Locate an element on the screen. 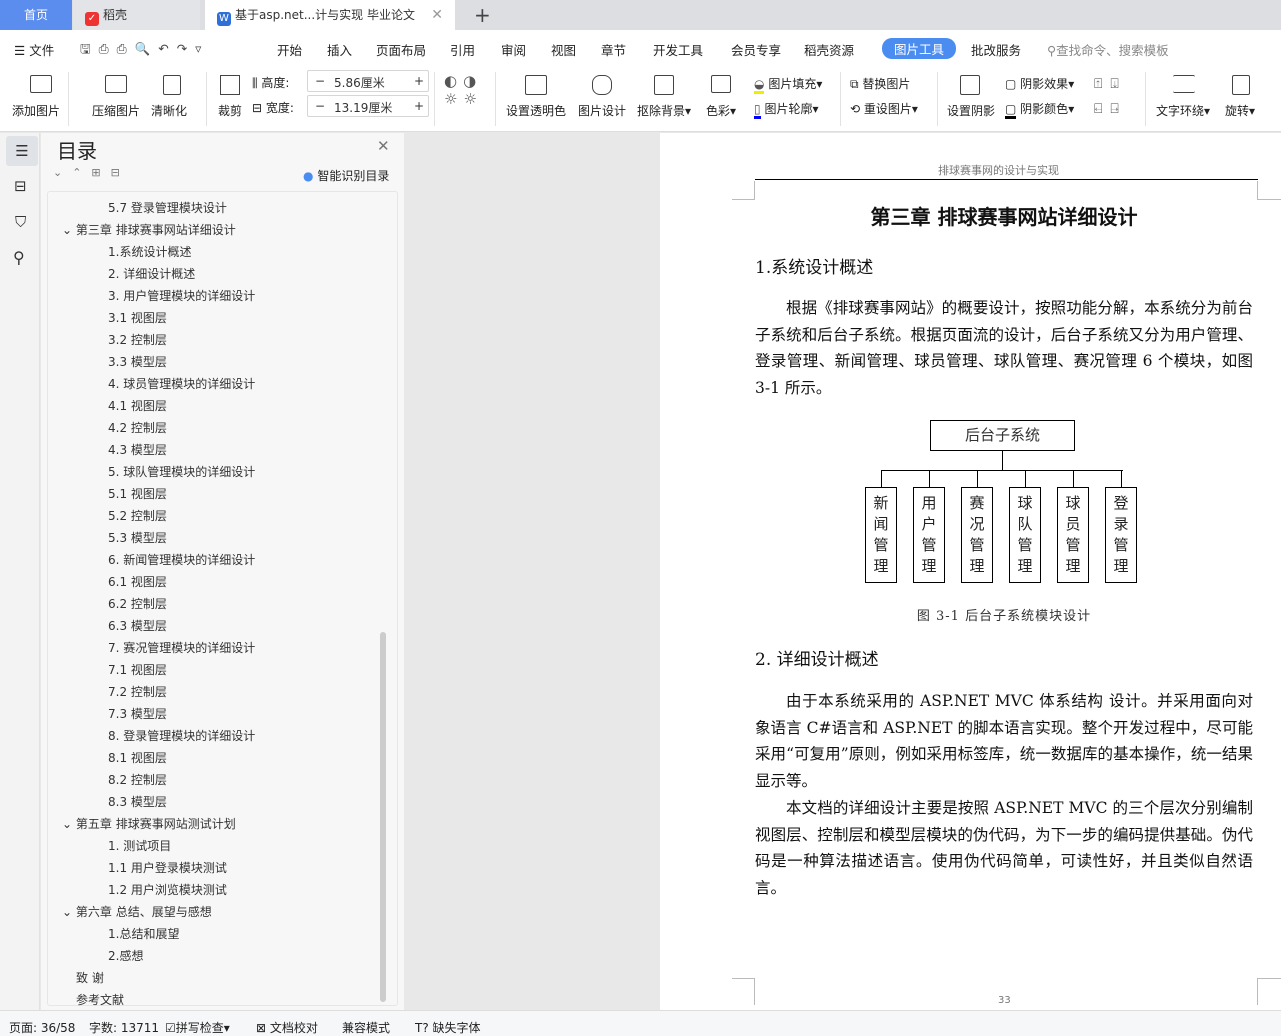 This screenshot has width=1281, height=1036. clarity-button: 清晰化 is located at coordinates (169, 110).